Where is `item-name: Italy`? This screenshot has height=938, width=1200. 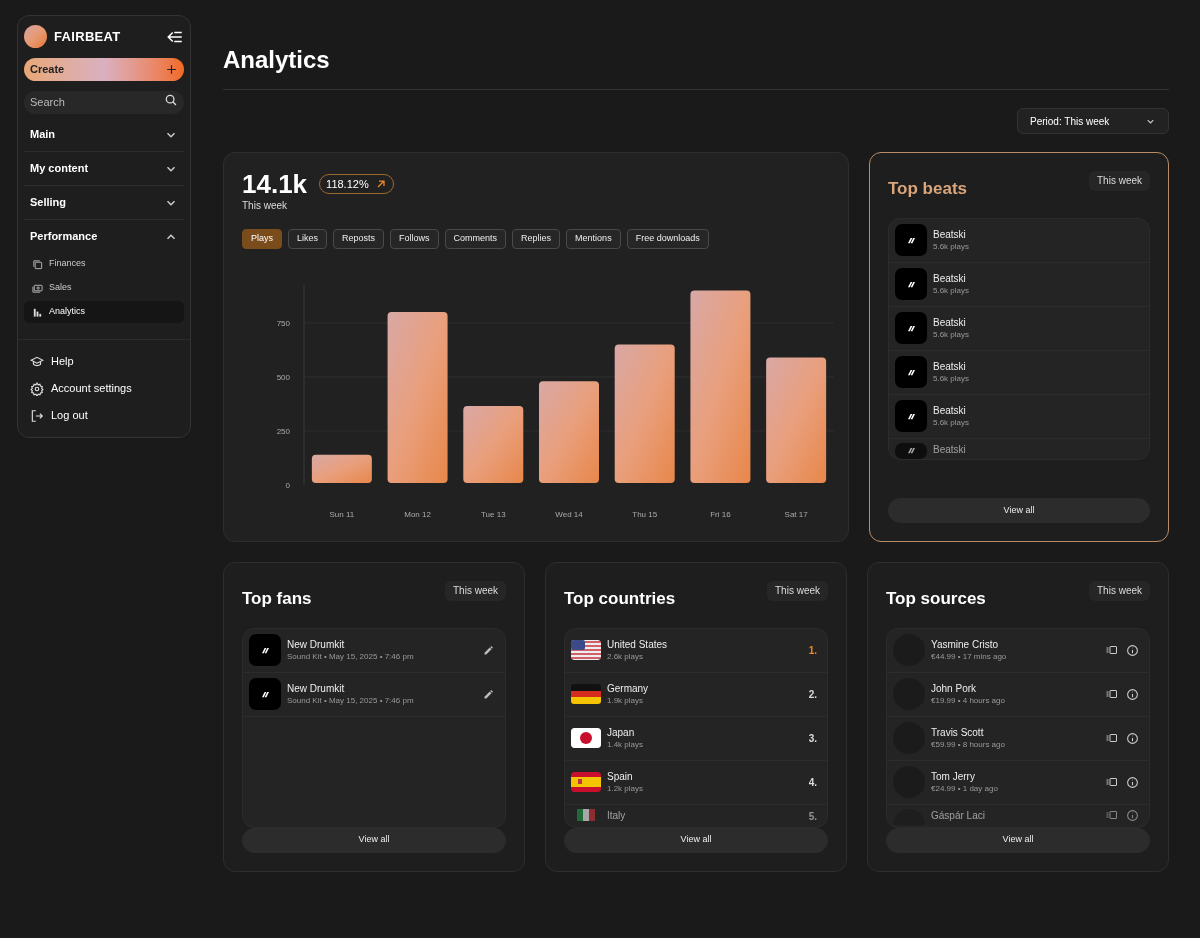 item-name: Italy is located at coordinates (617, 815).